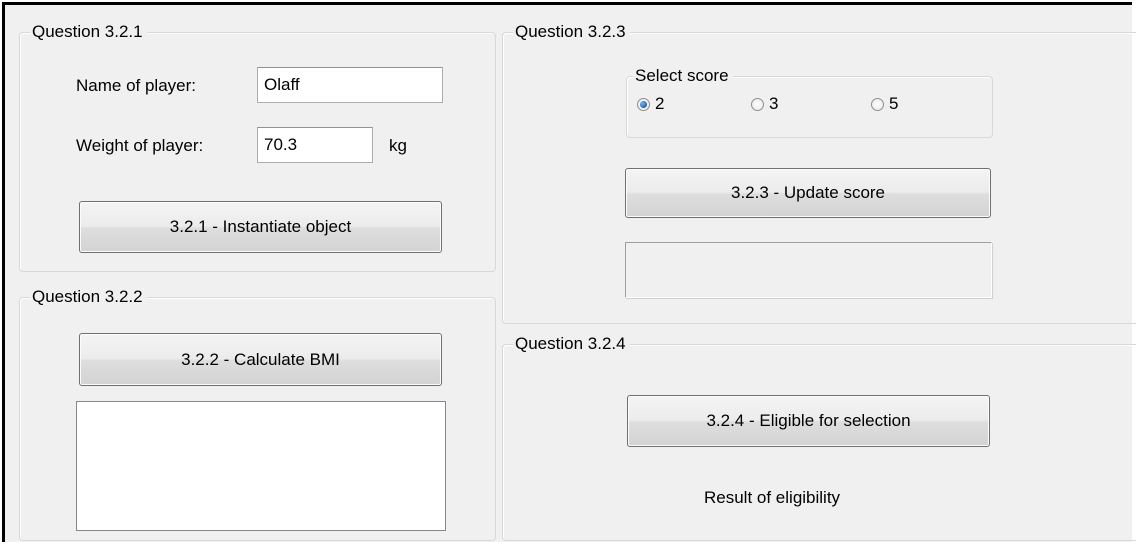 Image resolution: width=1136 pixels, height=544 pixels. Describe the element at coordinates (88, 32) in the screenshot. I see `group-title: Question 3.2.1` at that location.